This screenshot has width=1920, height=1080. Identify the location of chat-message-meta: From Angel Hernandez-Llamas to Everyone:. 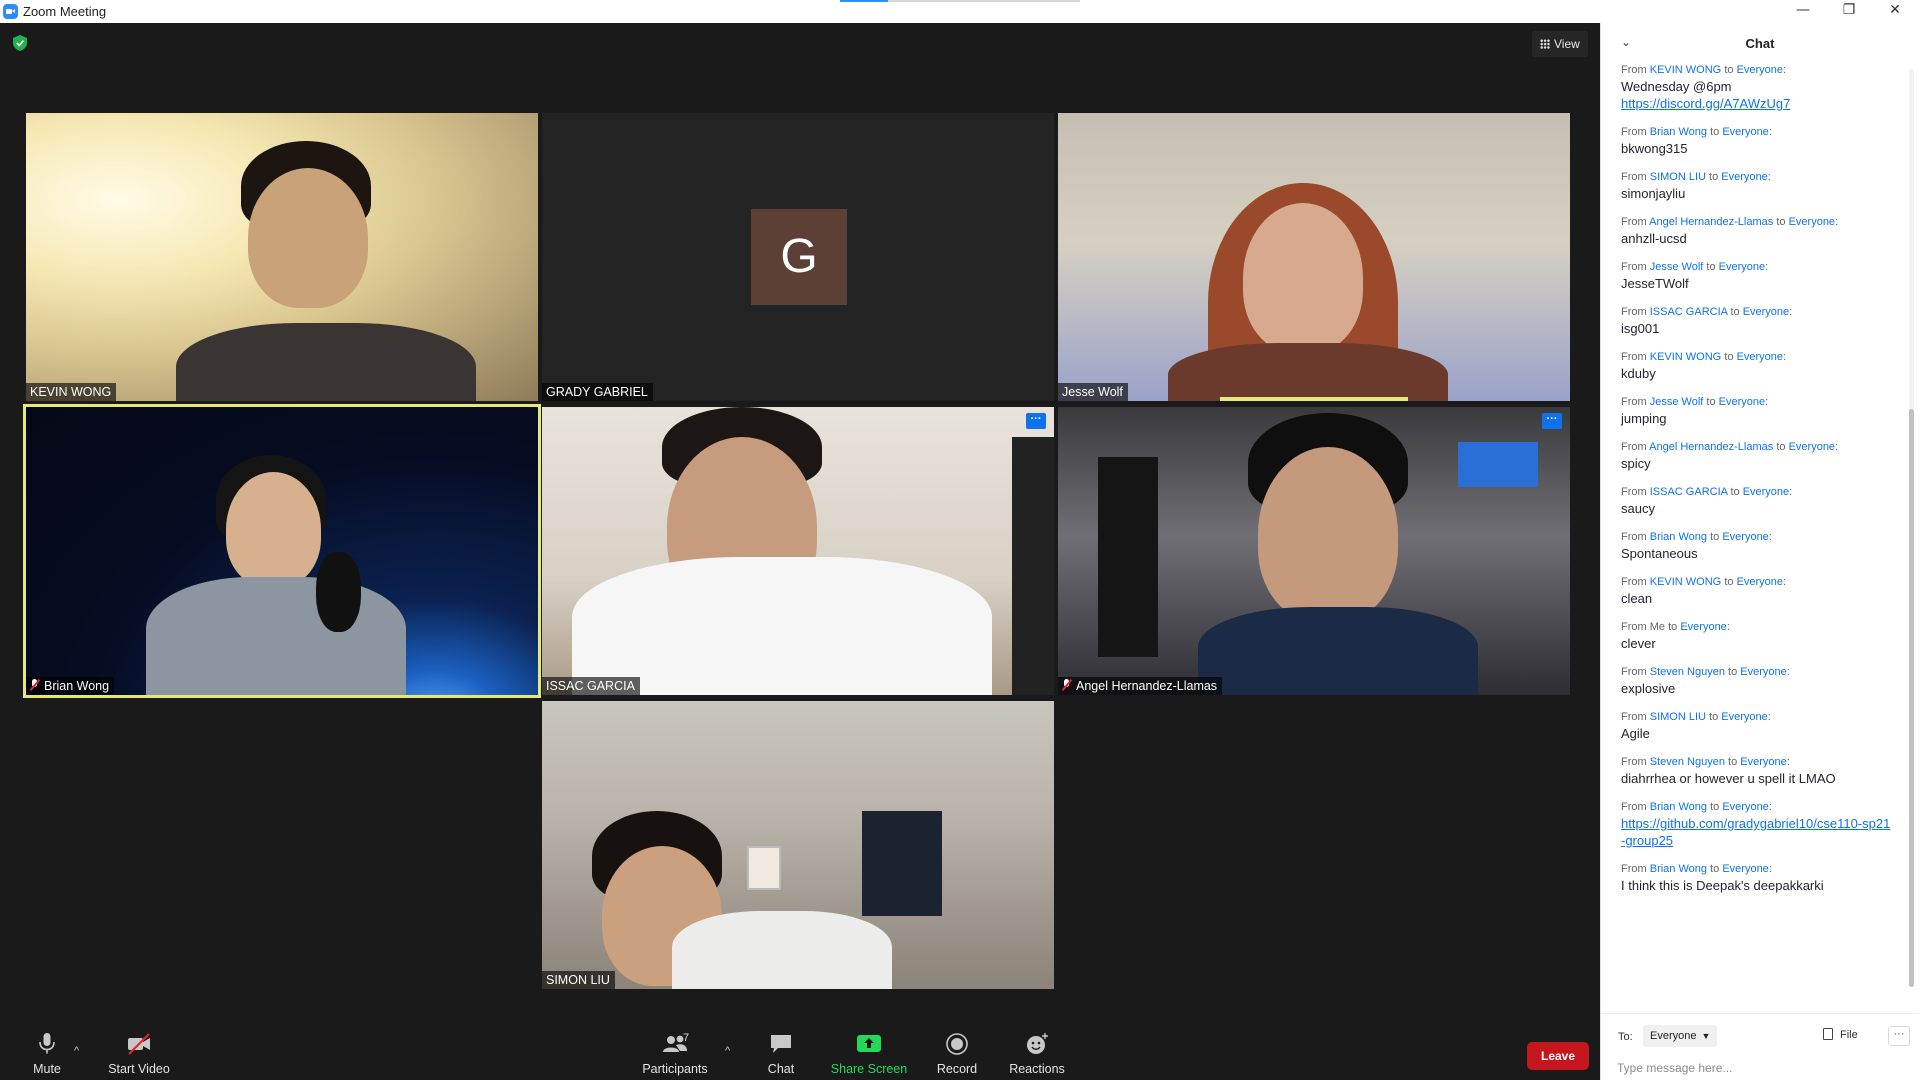
(1730, 222).